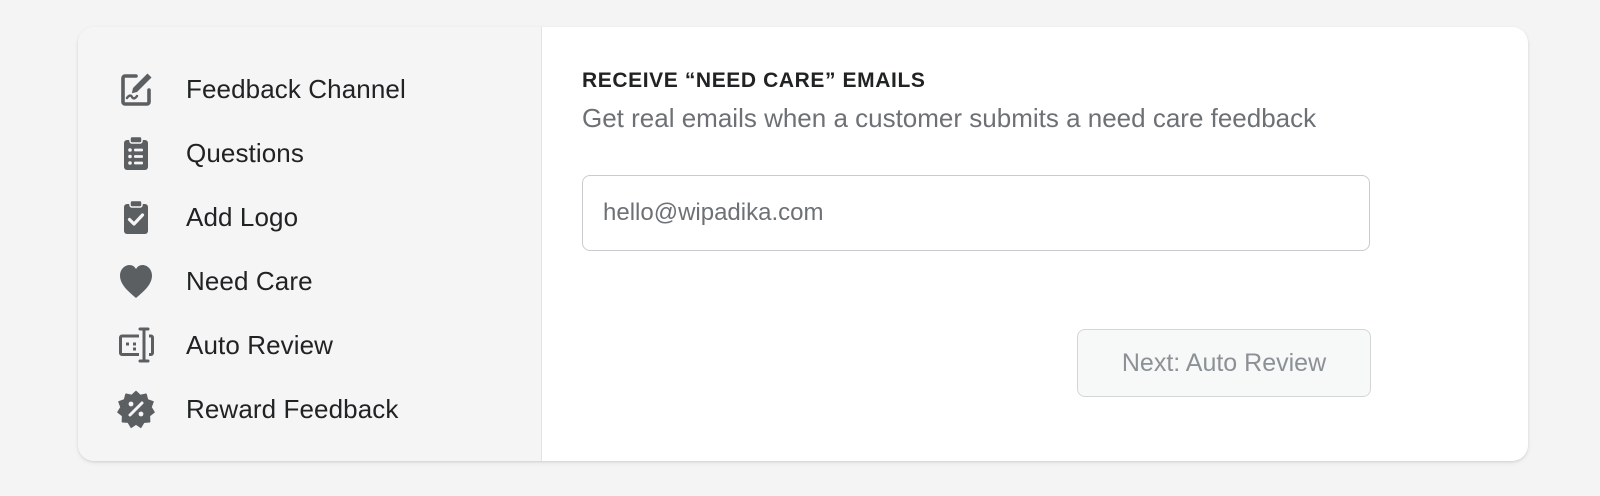  Describe the element at coordinates (245, 152) in the screenshot. I see `sidebar-item-label: Questions` at that location.